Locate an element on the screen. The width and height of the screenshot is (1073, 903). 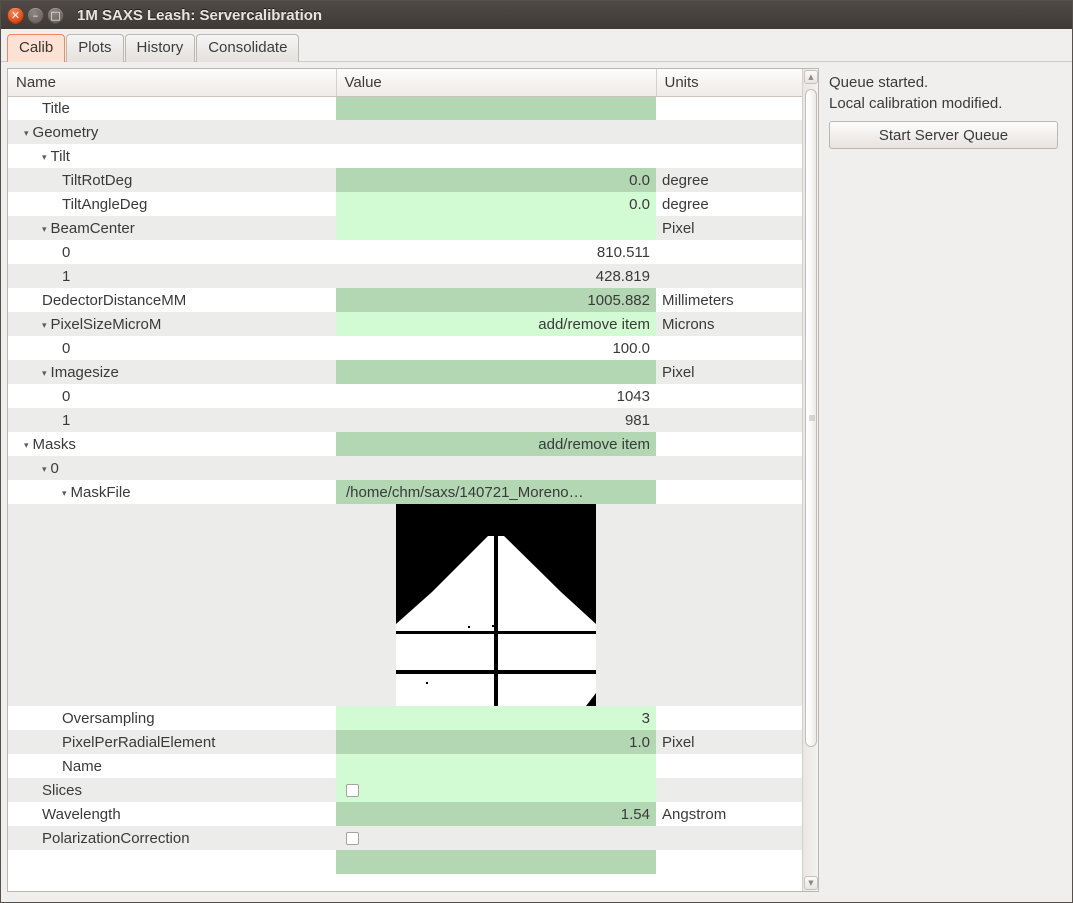
row-label-title: Title is located at coordinates (172, 108).